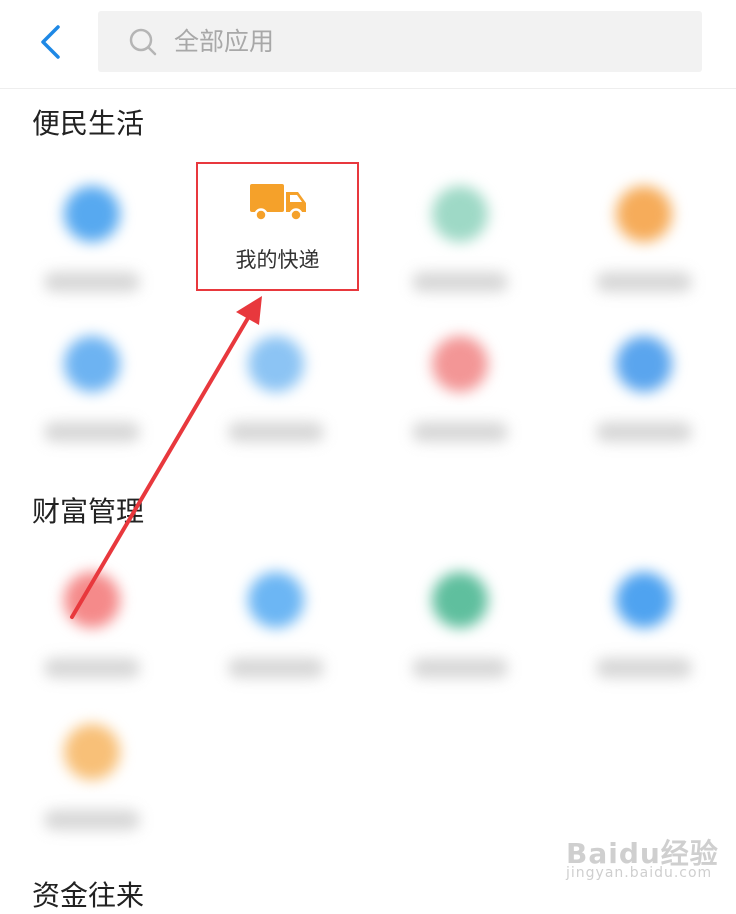 The width and height of the screenshot is (736, 914). Describe the element at coordinates (640, 853) in the screenshot. I see `baidu-watermark: Baidu经验 jingyan.baidu.com` at that location.